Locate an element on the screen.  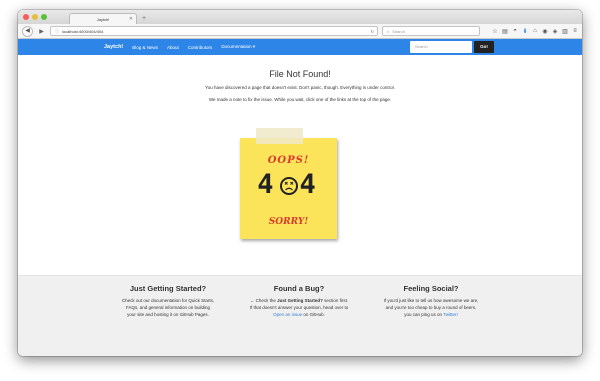
error-code-right: 4 is located at coordinates (309, 184).